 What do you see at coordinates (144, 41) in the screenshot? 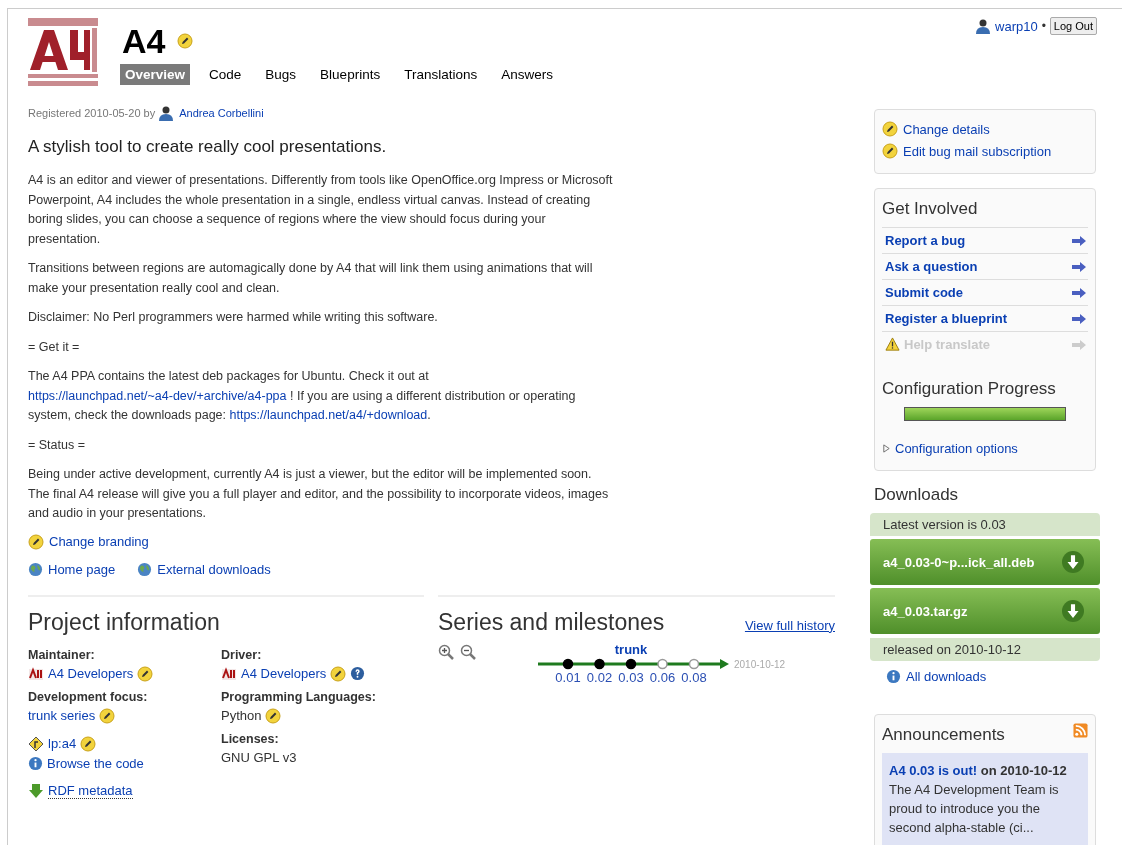
I see `project-title: A4` at bounding box center [144, 41].